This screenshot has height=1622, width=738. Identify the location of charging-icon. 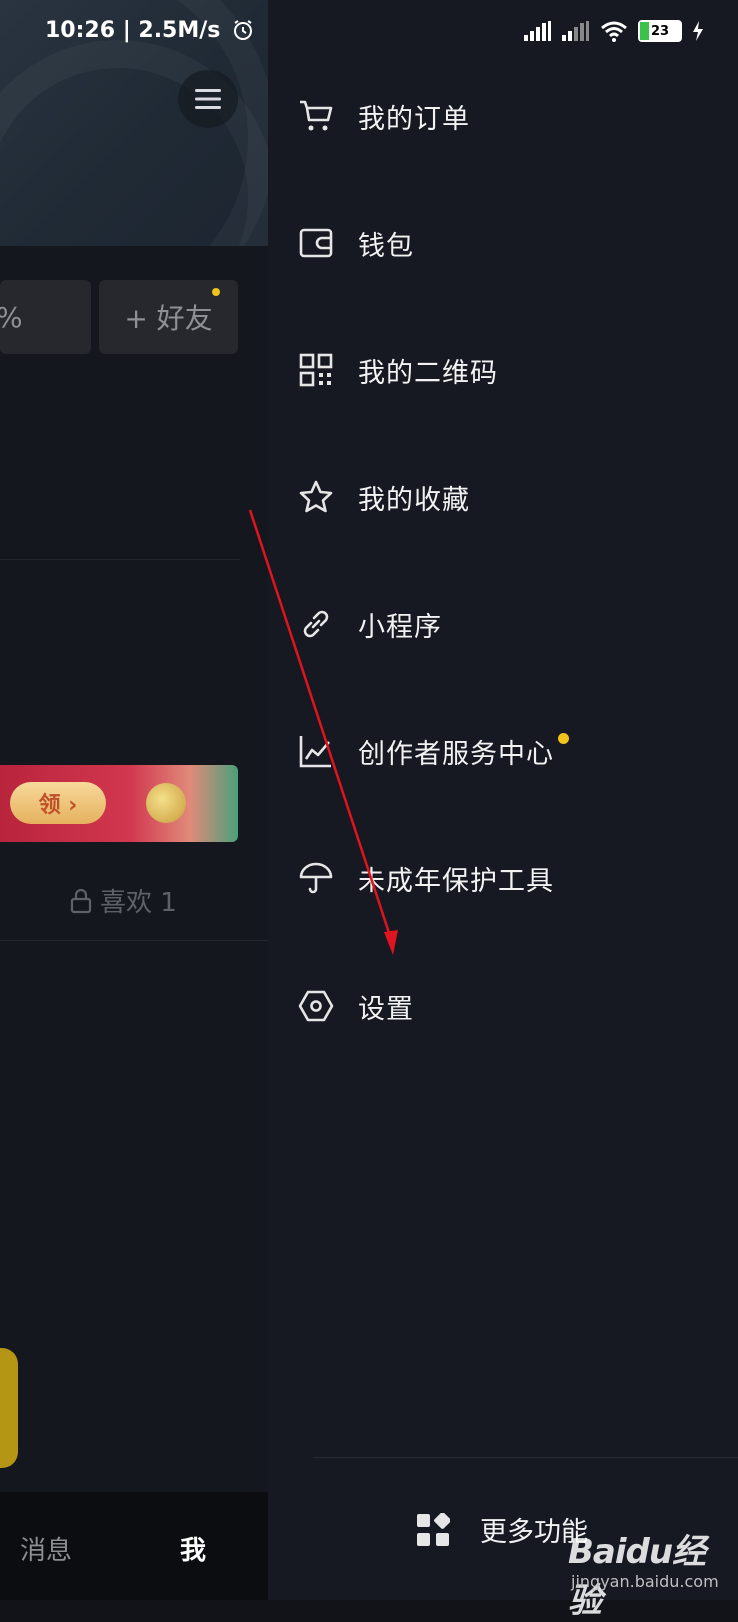
(698, 31).